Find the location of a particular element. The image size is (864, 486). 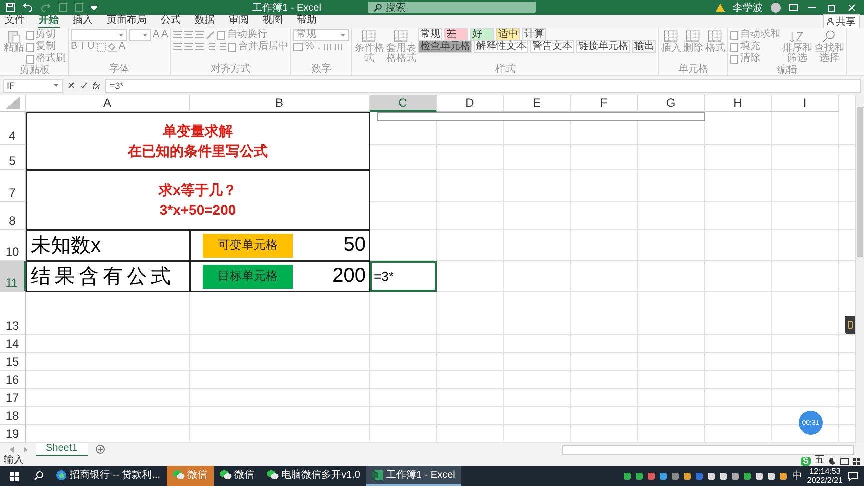

status-mode: 输入 is located at coordinates (14, 461).